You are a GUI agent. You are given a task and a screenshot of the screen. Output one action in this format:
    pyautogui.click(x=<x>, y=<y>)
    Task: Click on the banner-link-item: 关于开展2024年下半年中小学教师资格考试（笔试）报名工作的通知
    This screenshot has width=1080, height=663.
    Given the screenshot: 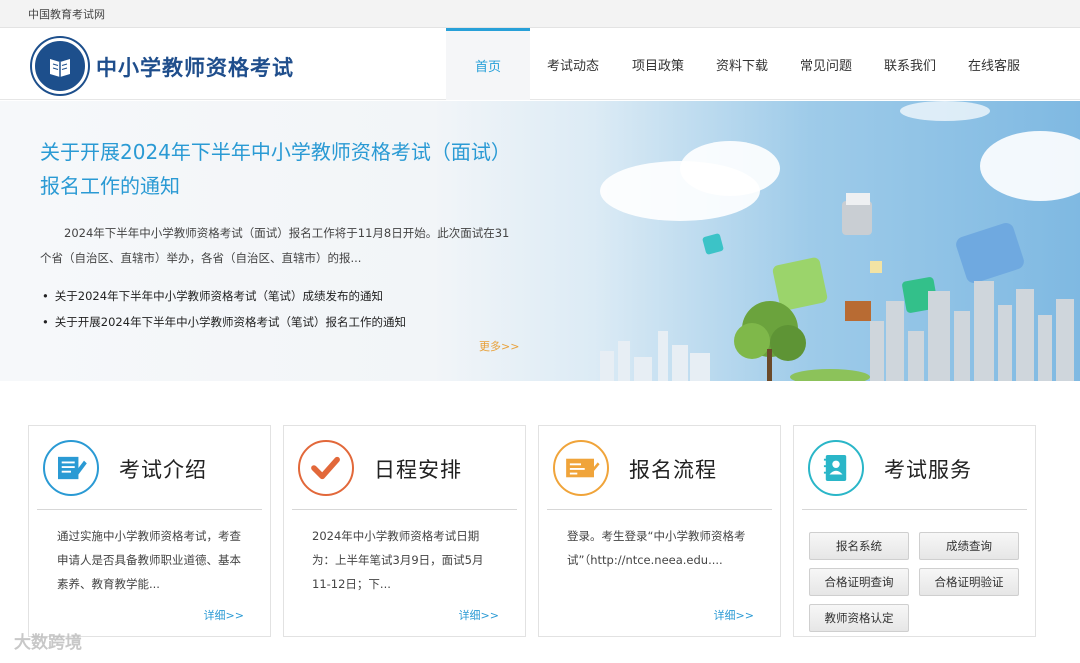 What is the action you would take?
    pyautogui.click(x=224, y=322)
    